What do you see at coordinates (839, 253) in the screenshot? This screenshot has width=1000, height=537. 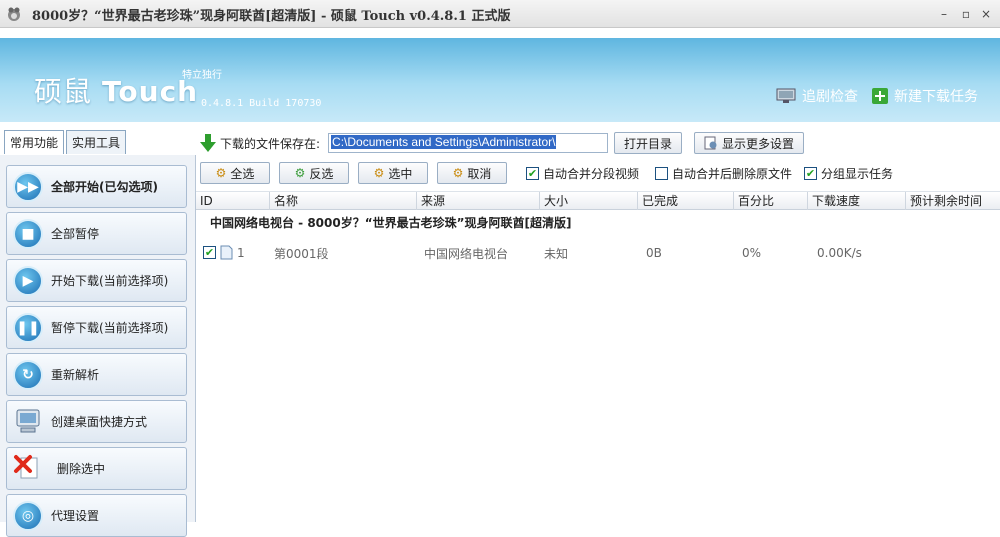 I see `cell-speed: 0.00K/s` at bounding box center [839, 253].